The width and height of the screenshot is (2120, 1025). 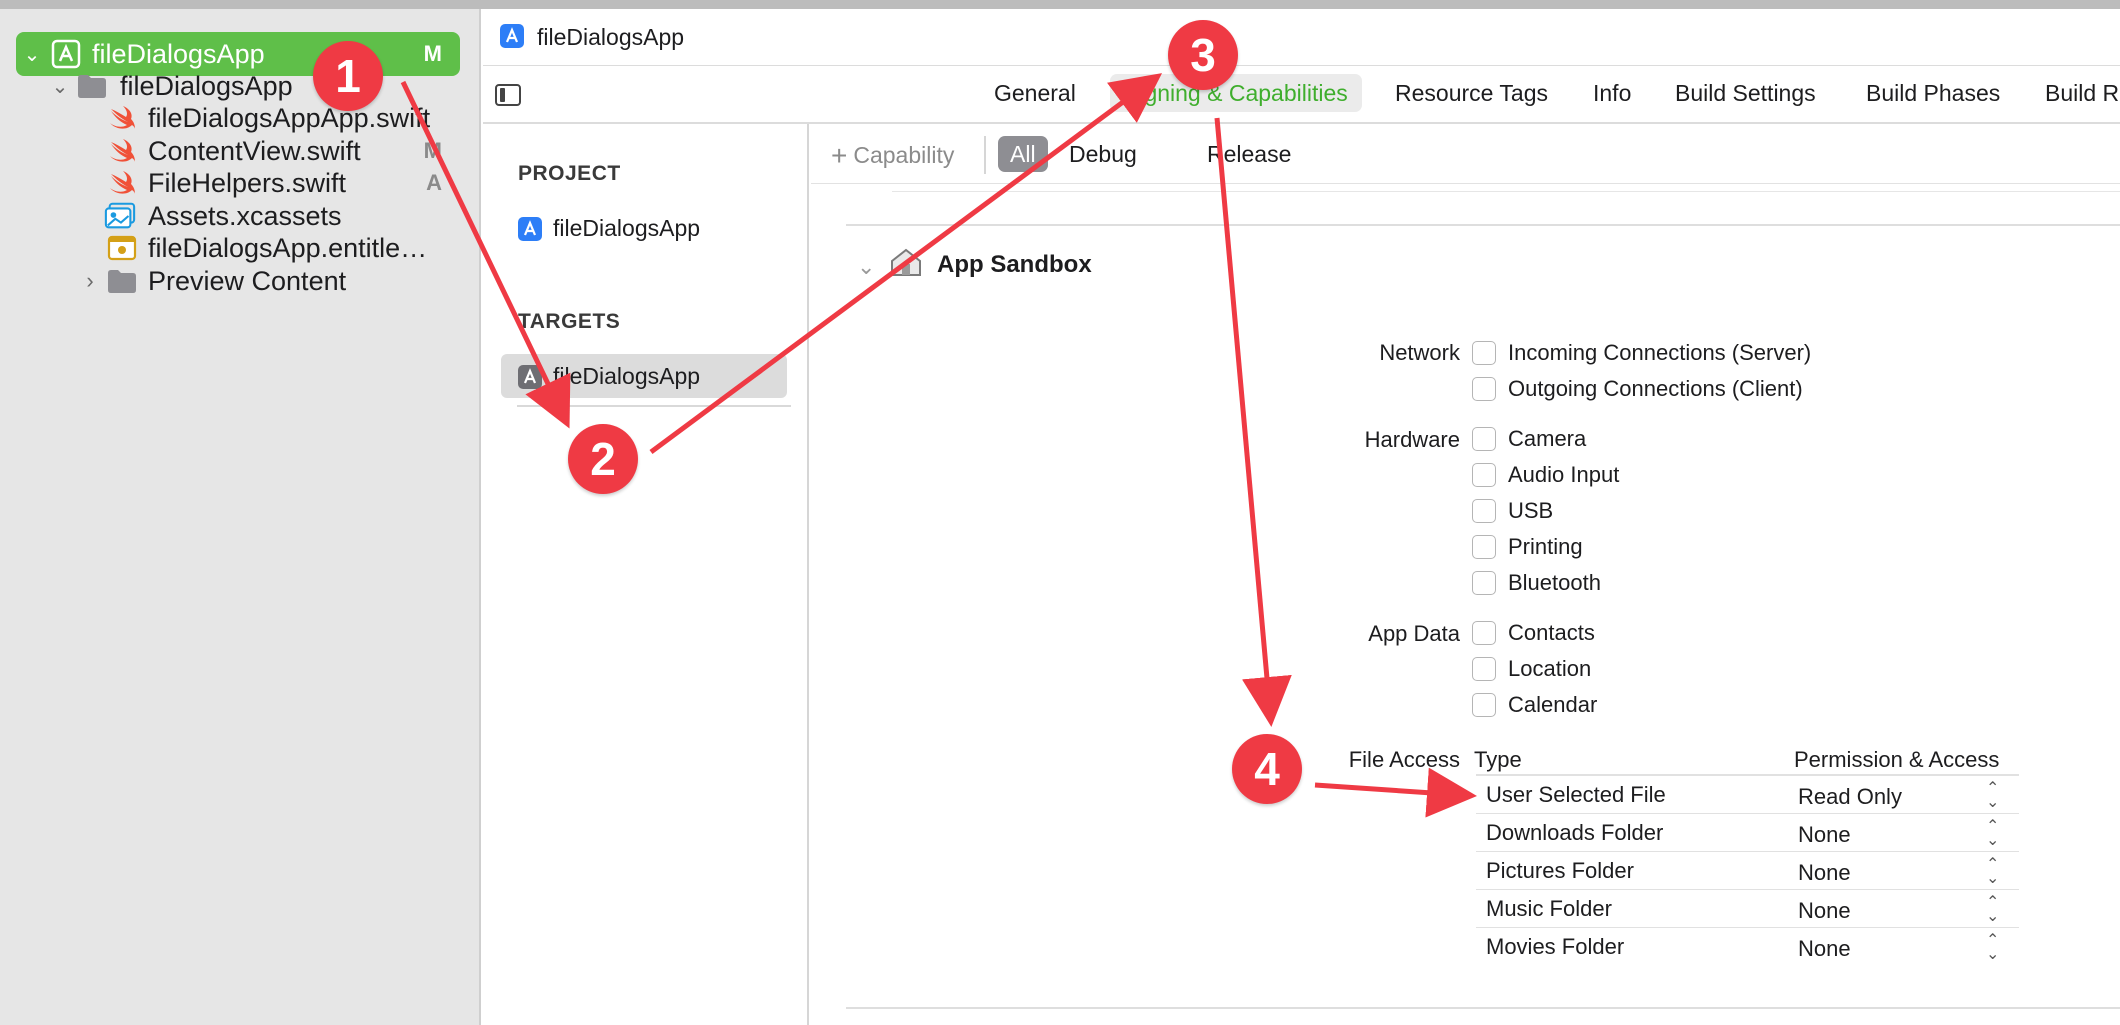 I want to click on sidebar-toggle-icon, so click(x=508, y=95).